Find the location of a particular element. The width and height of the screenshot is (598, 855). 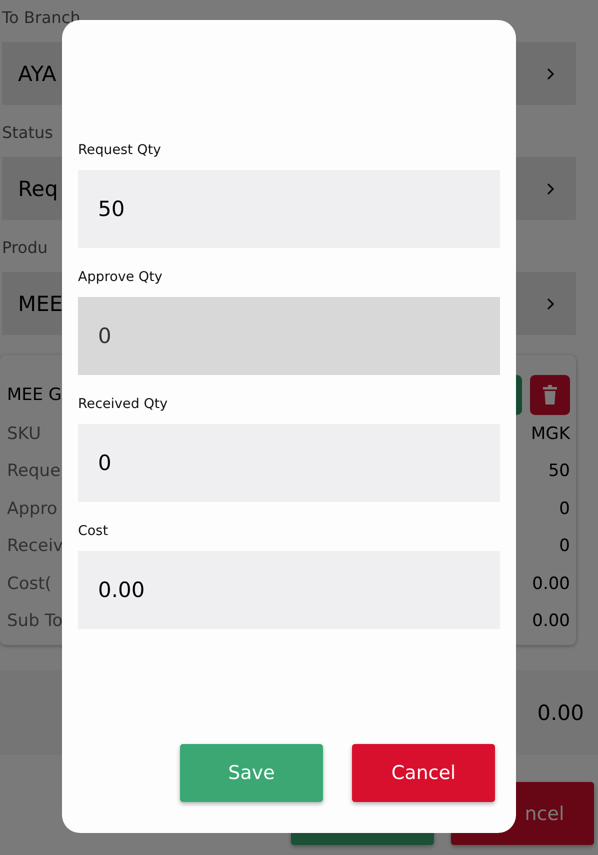

row-label: Reque is located at coordinates (34, 471).